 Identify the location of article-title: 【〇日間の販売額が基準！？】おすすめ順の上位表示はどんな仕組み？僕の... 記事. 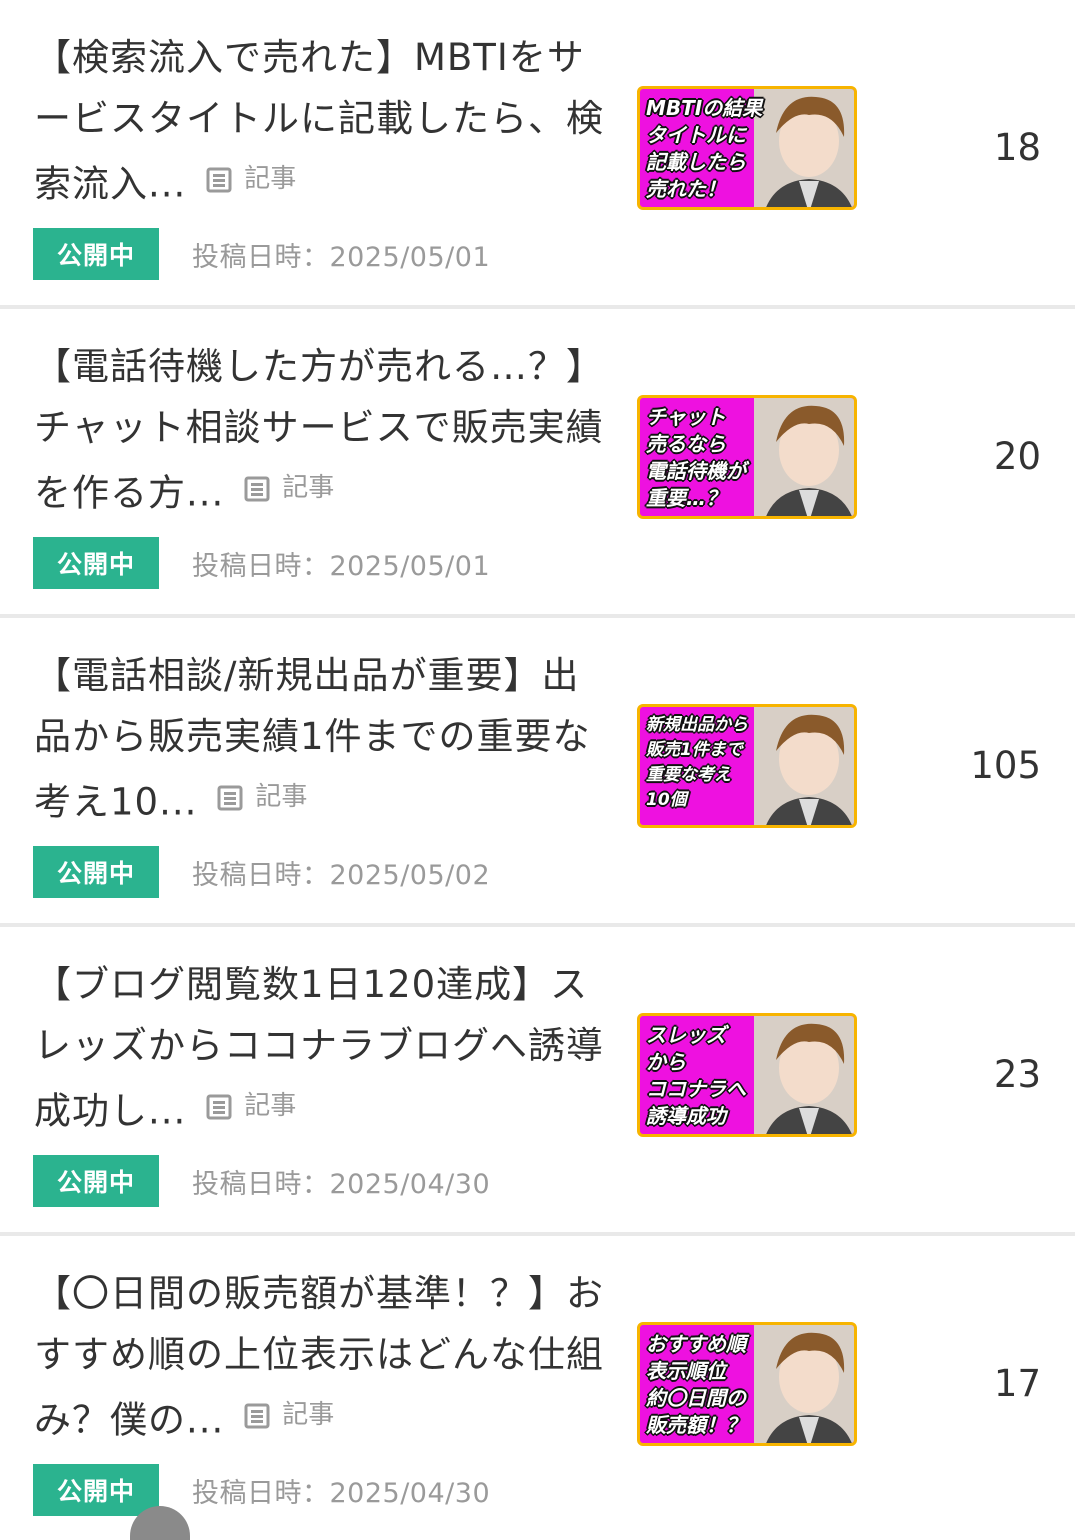
(319, 1357).